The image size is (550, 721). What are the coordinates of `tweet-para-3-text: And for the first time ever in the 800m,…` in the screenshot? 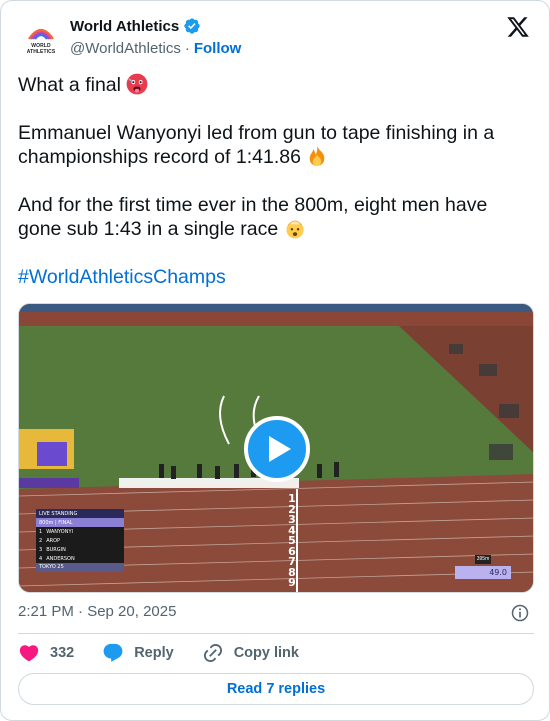 It's located at (253, 217).